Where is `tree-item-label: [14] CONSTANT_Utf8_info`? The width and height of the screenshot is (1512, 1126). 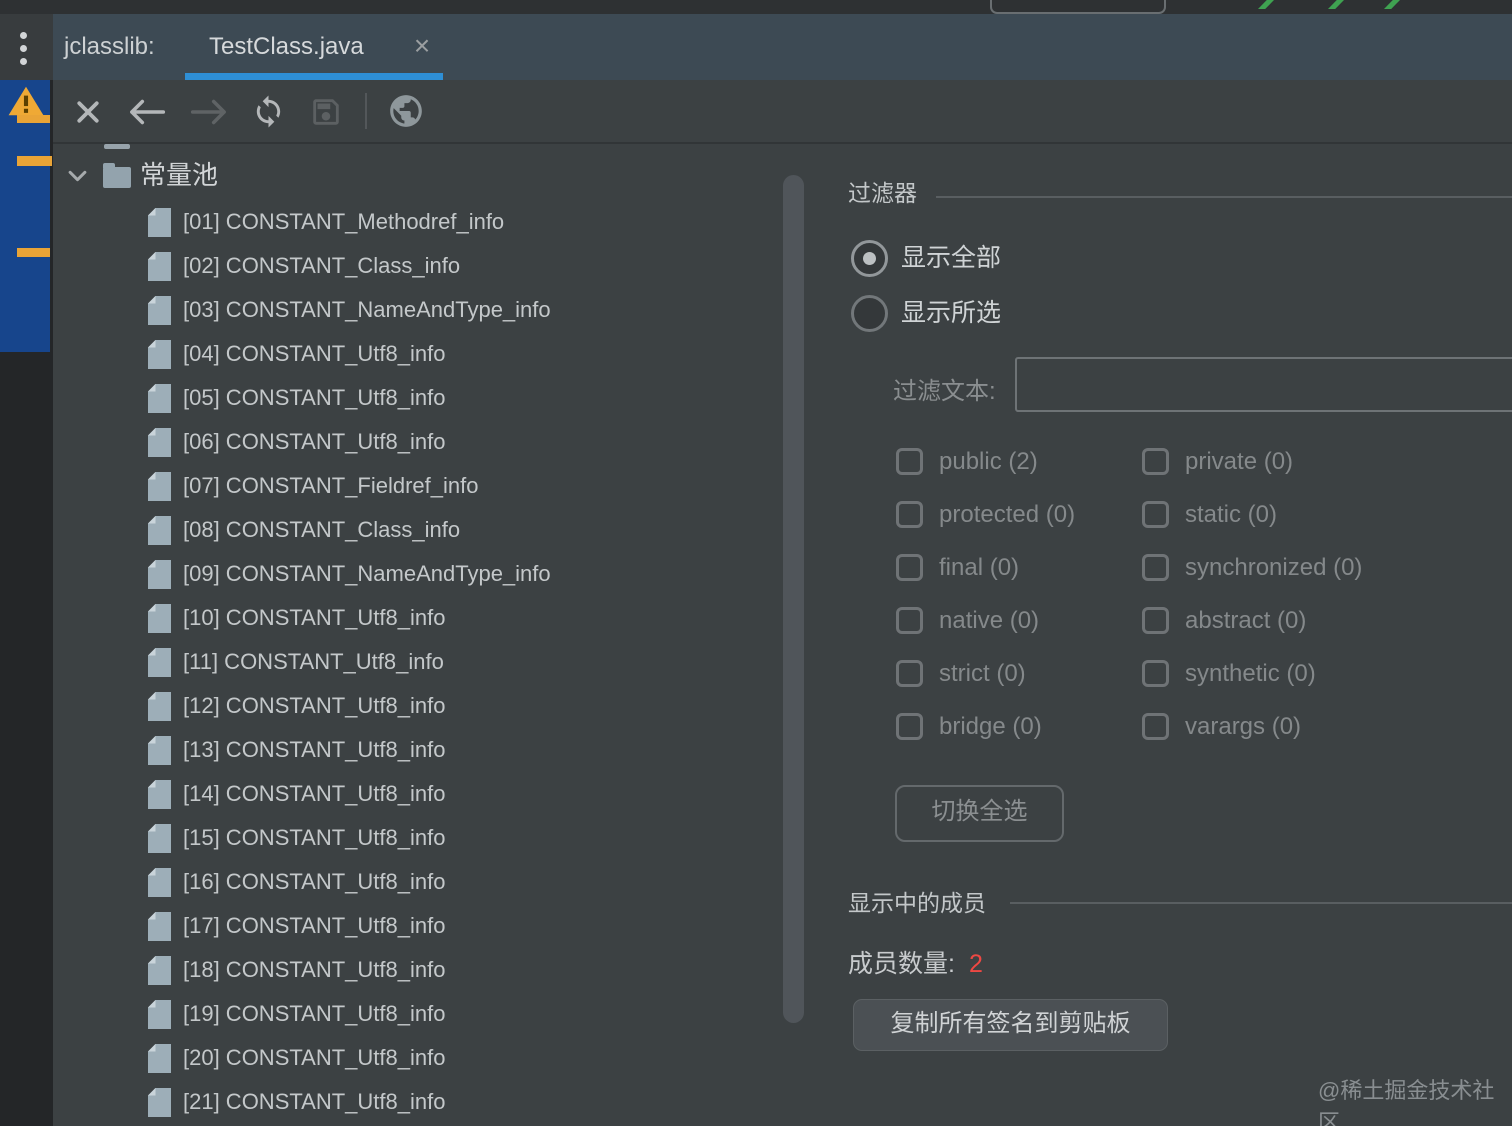 tree-item-label: [14] CONSTANT_Utf8_info is located at coordinates (314, 793).